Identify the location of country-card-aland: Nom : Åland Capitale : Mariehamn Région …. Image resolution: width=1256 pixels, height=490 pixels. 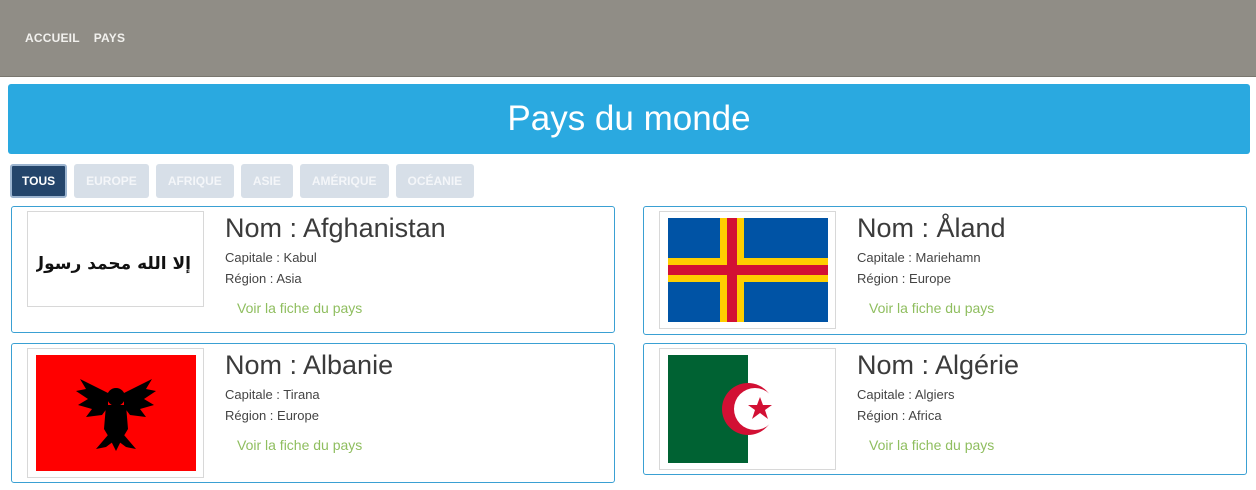
(945, 270).